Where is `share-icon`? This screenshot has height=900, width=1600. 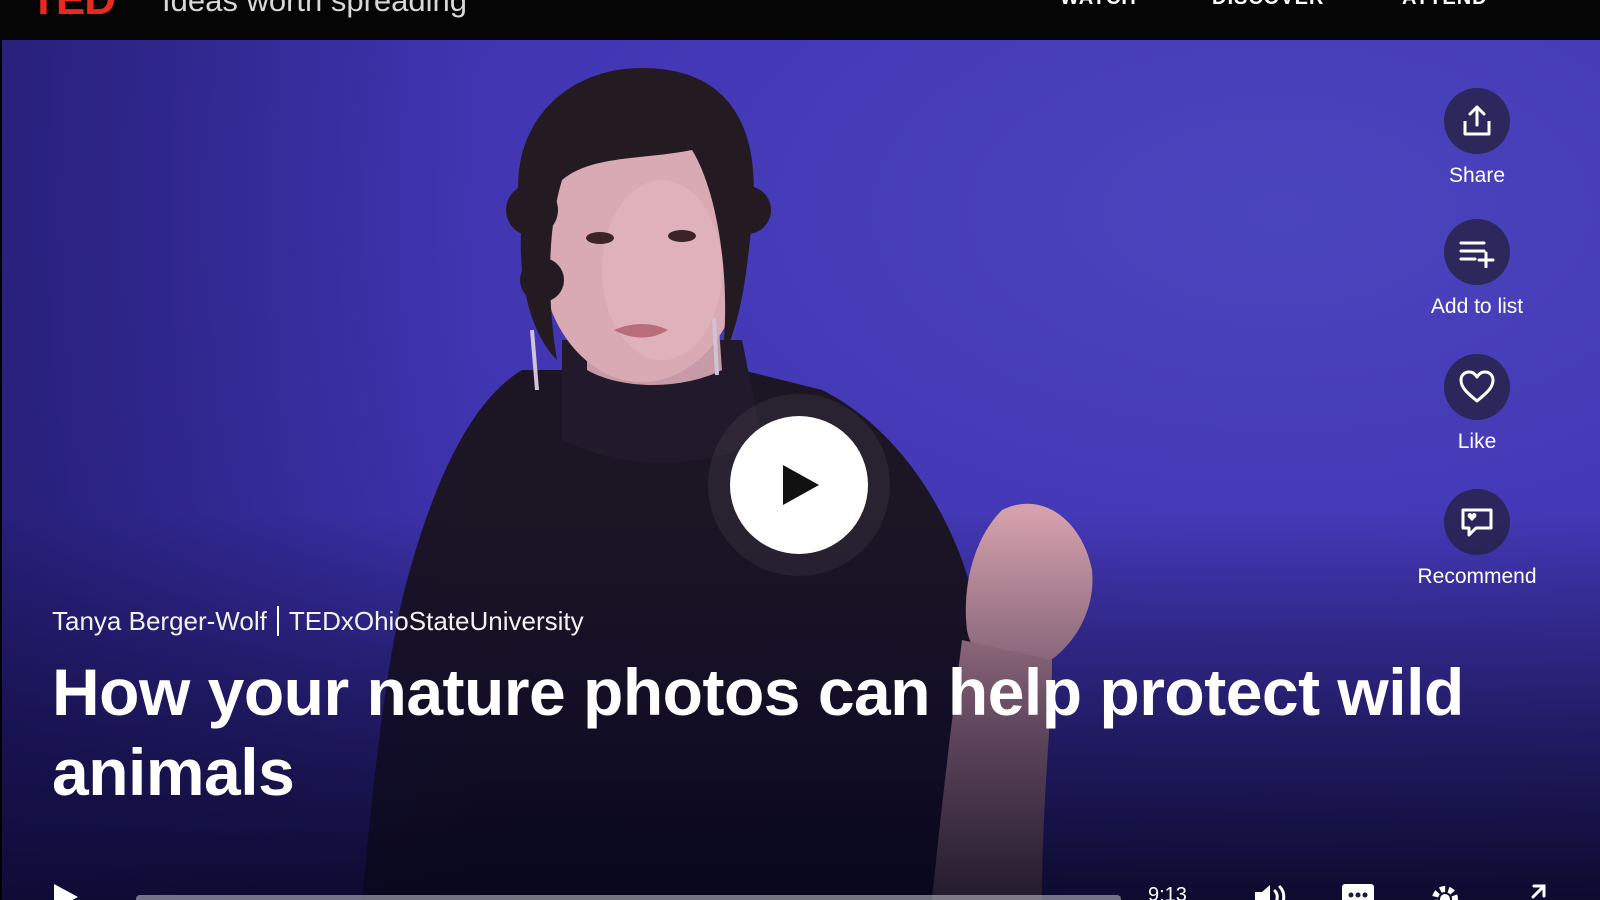
share-icon is located at coordinates (1477, 121).